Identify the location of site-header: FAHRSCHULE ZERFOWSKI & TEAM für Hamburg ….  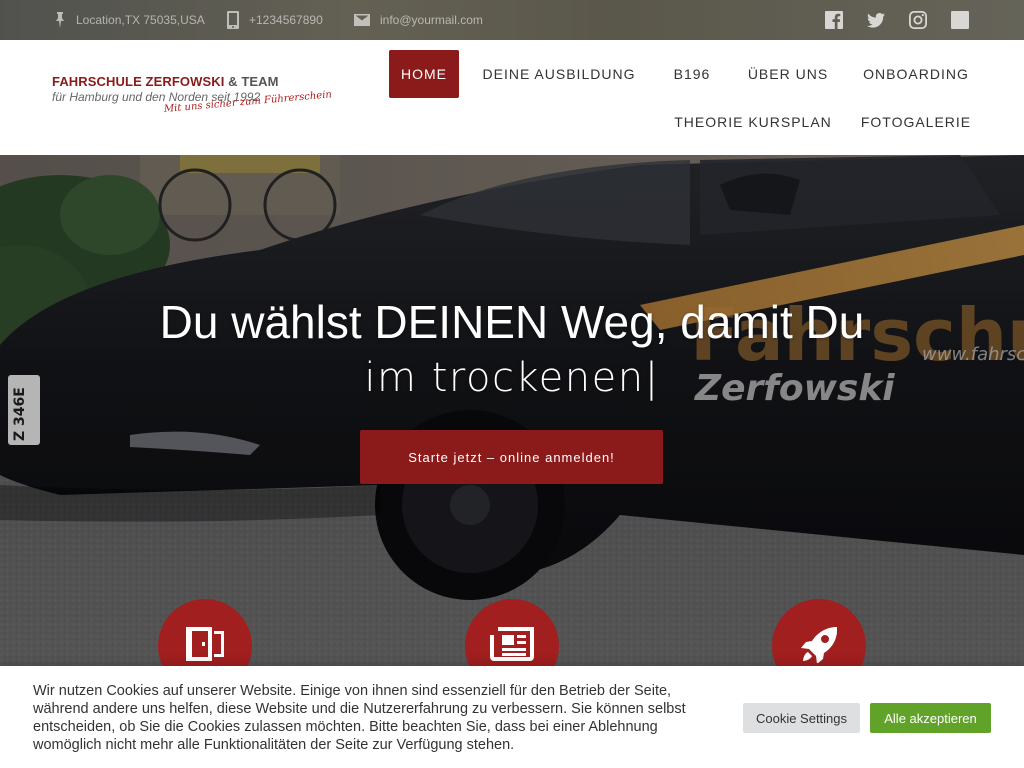
(512, 97).